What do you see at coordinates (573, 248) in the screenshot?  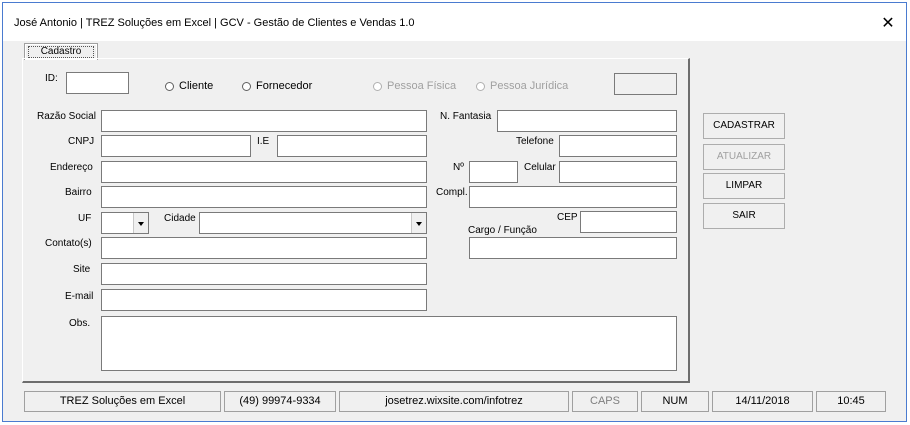 I see `cargo-field` at bounding box center [573, 248].